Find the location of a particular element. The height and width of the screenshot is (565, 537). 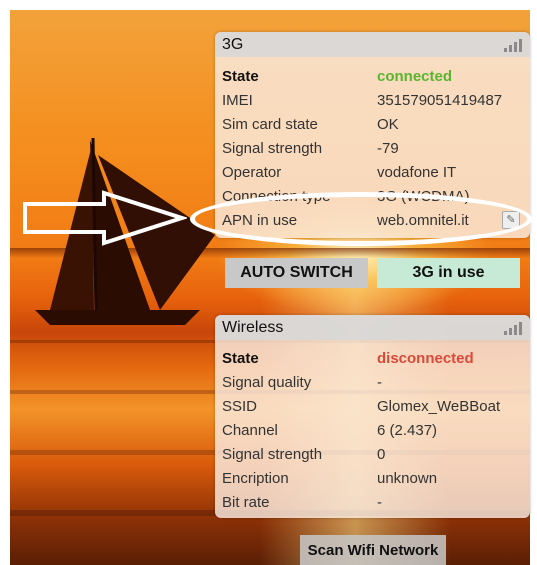

threeg-panel-title: 3G is located at coordinates (233, 44).